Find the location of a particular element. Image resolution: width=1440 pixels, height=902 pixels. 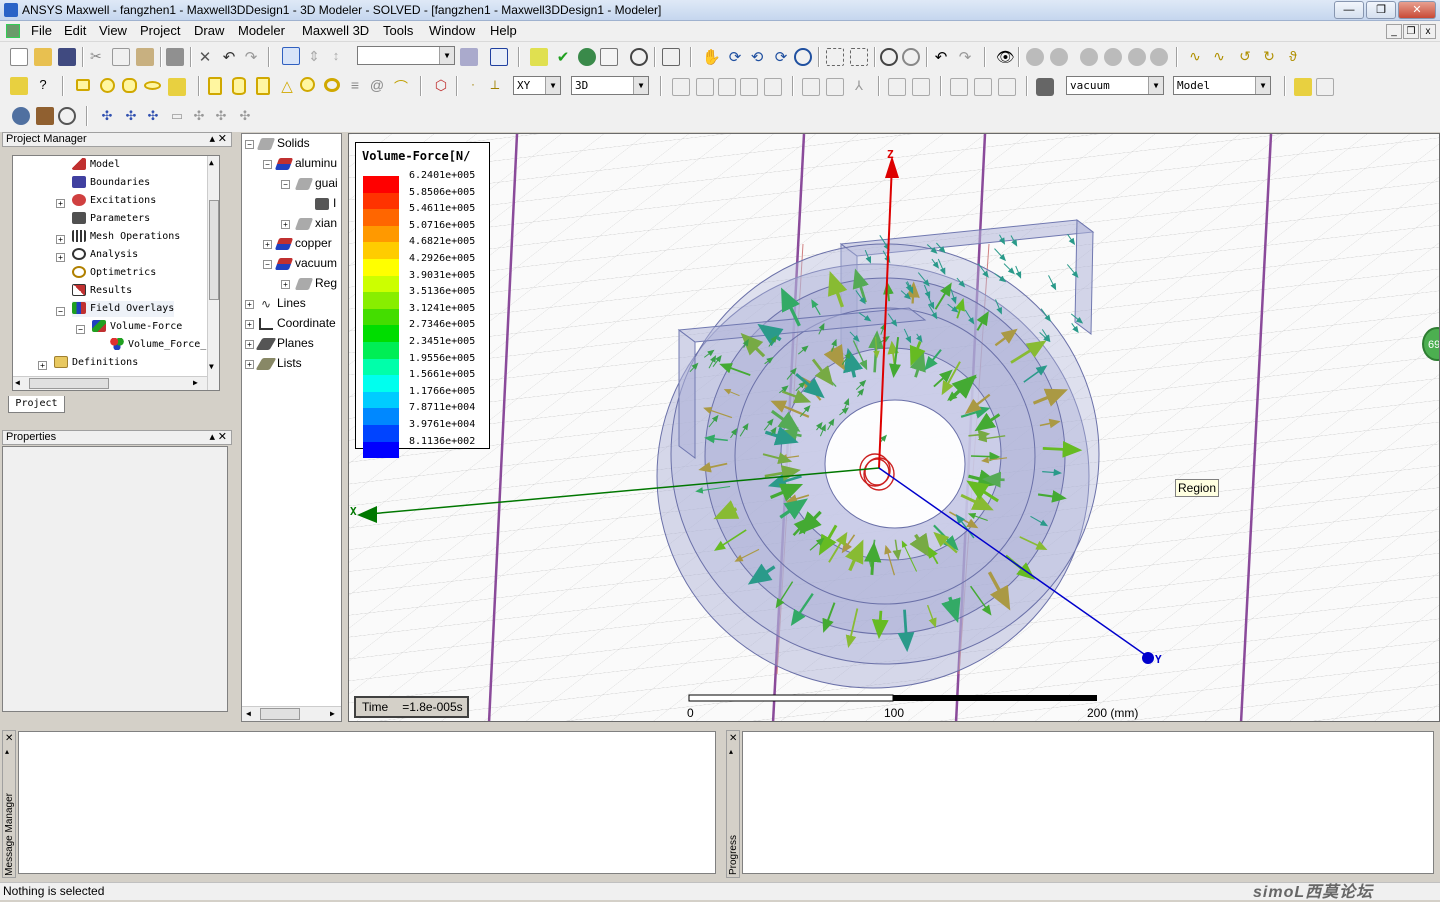

arc2-icon: ↻ is located at coordinates (1269, 57).